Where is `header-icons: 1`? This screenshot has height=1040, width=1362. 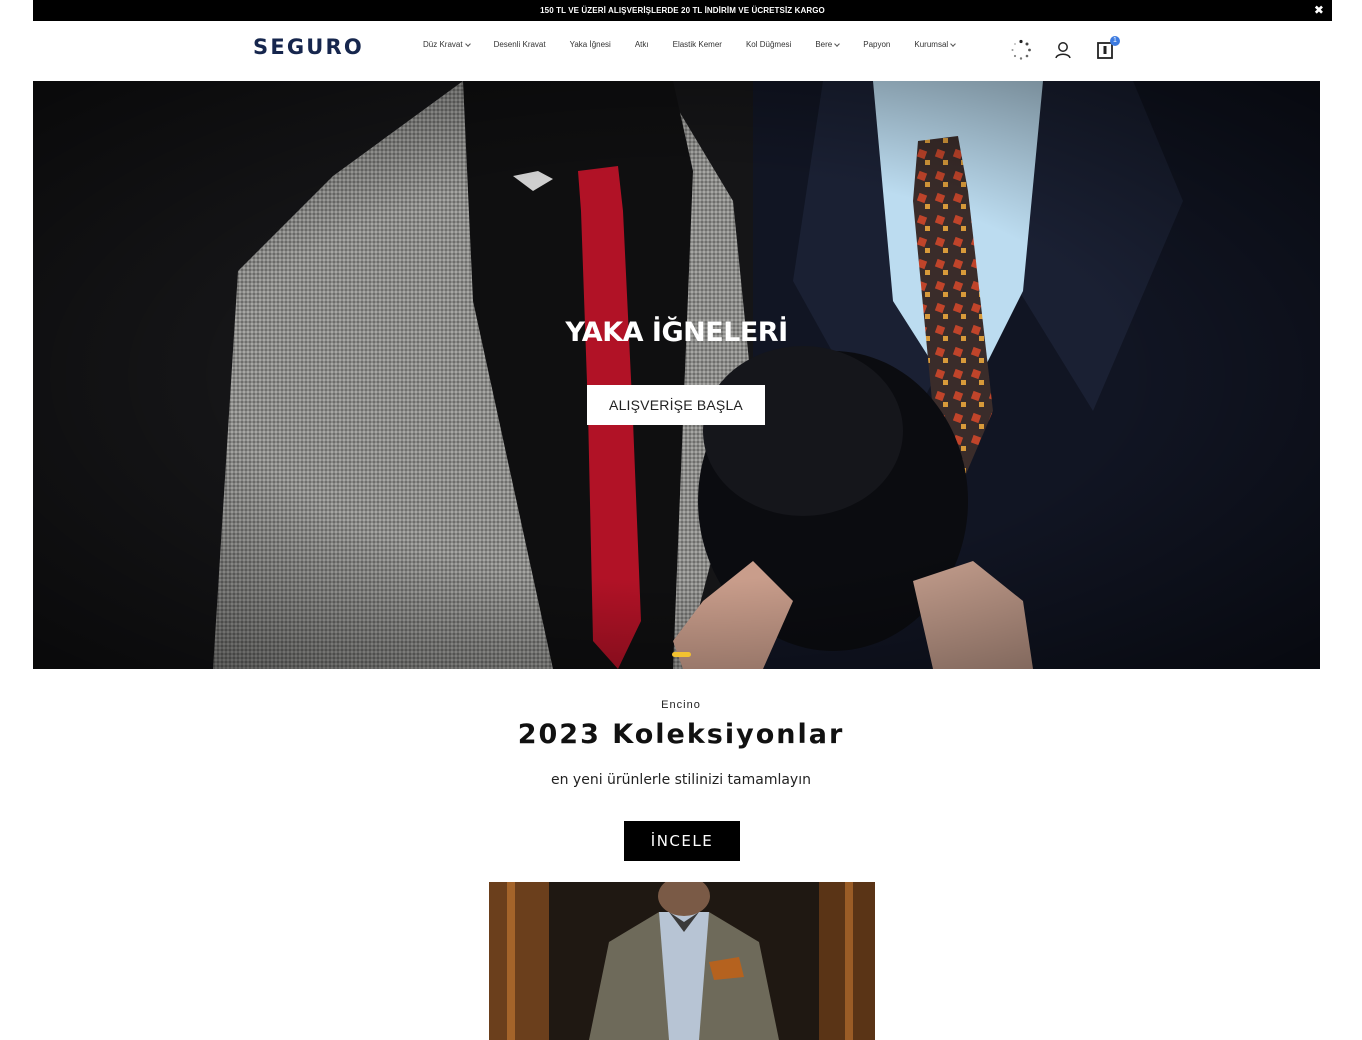
header-icons: 1 is located at coordinates (1073, 48).